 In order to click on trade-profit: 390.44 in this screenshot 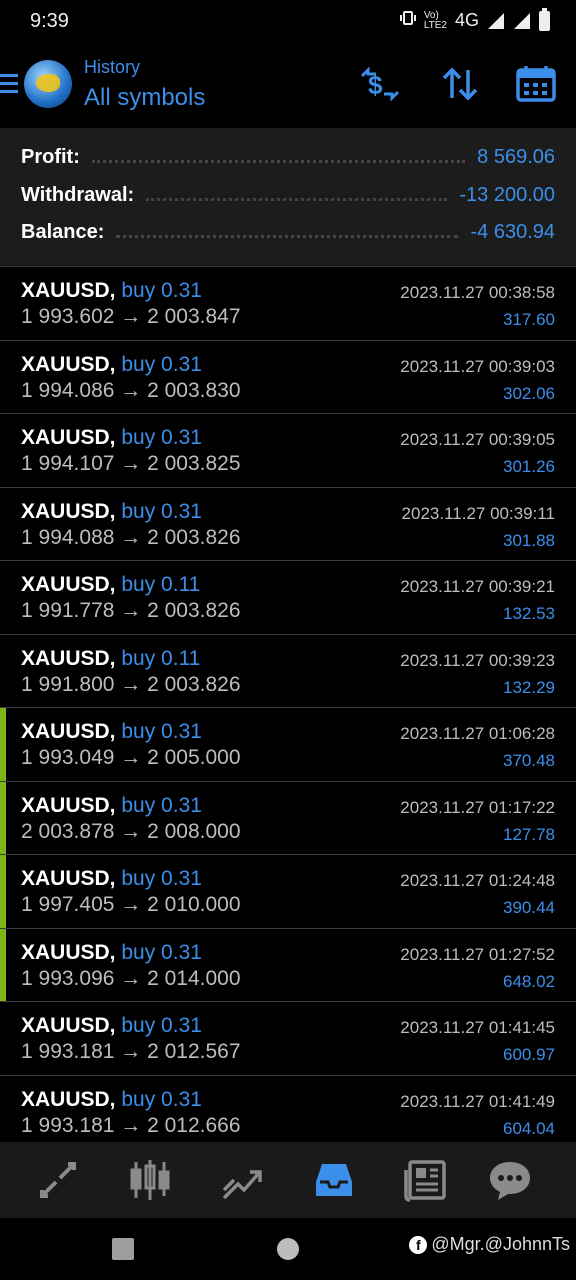, I will do `click(529, 907)`.